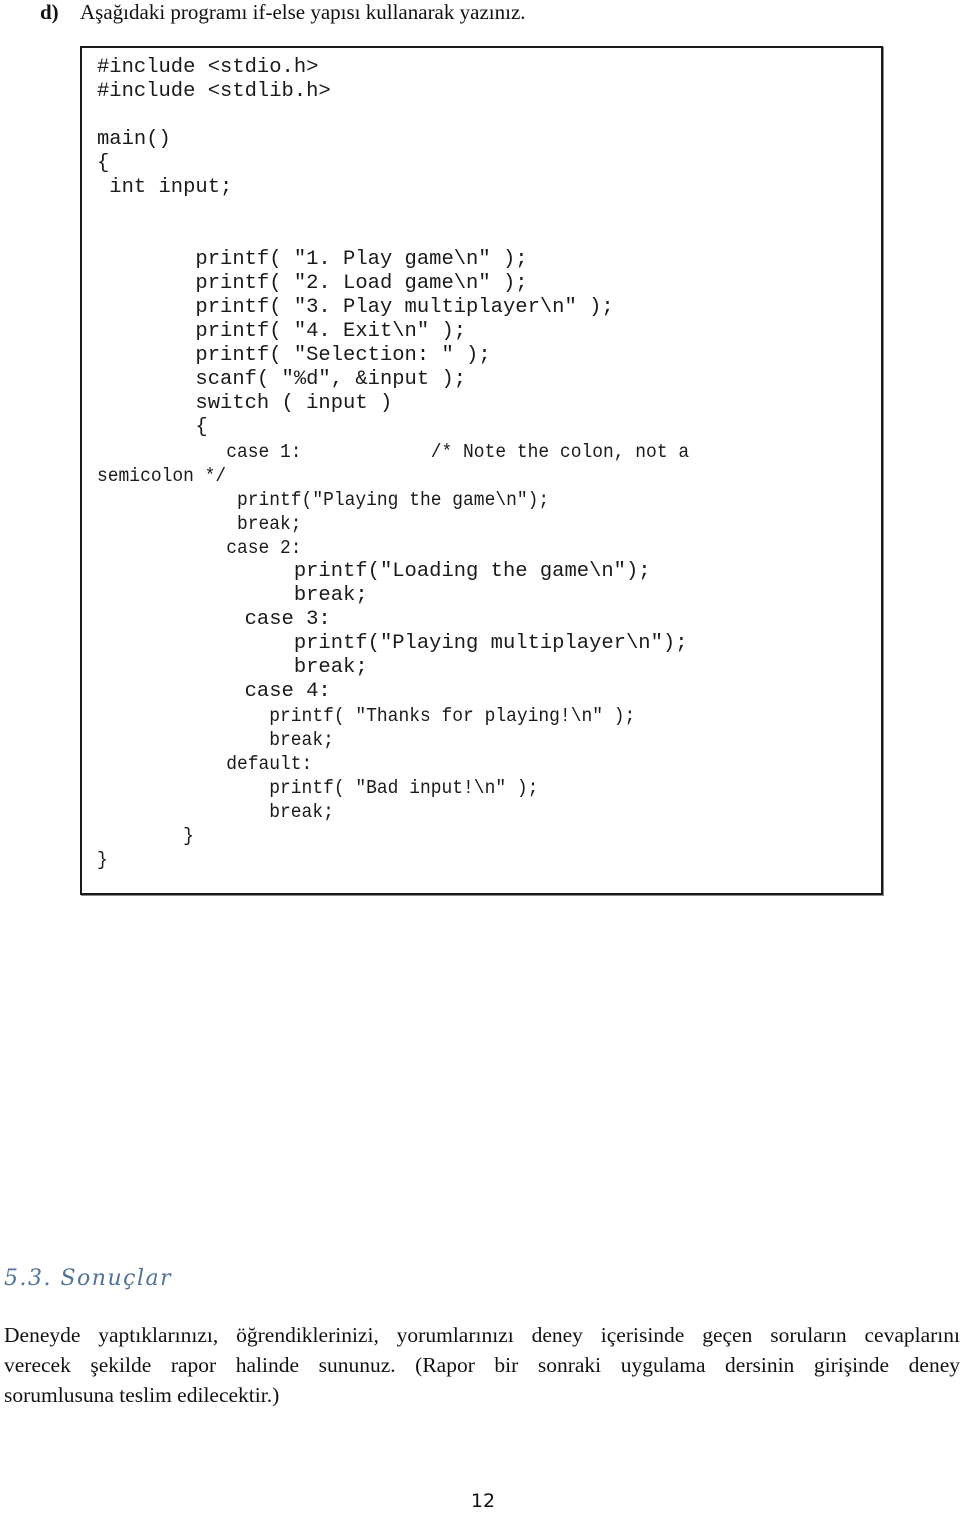 This screenshot has width=960, height=1514. What do you see at coordinates (142, 1395) in the screenshot?
I see `paragraph-line: sorumlusuna teslim edilecektir.)` at bounding box center [142, 1395].